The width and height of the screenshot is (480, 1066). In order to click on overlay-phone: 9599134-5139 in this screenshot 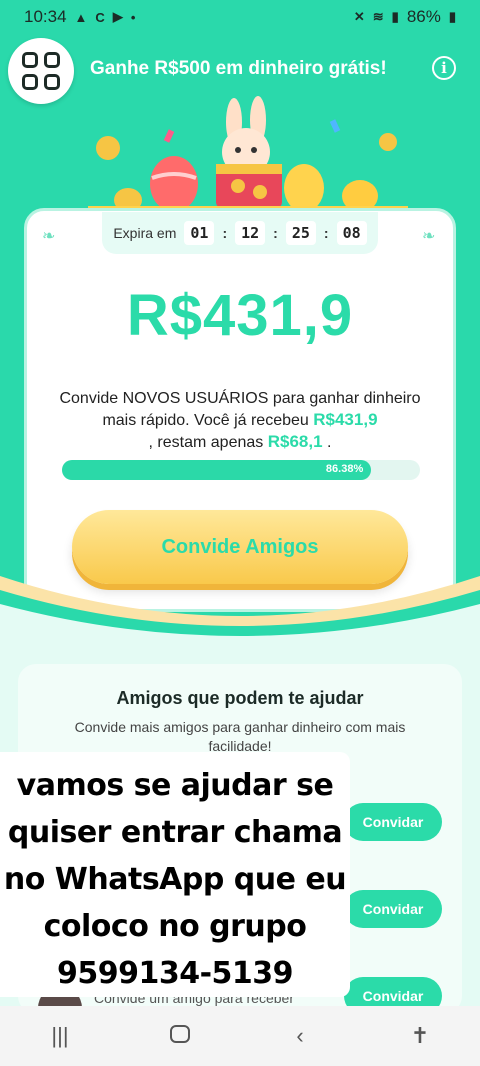, I will do `click(175, 973)`.